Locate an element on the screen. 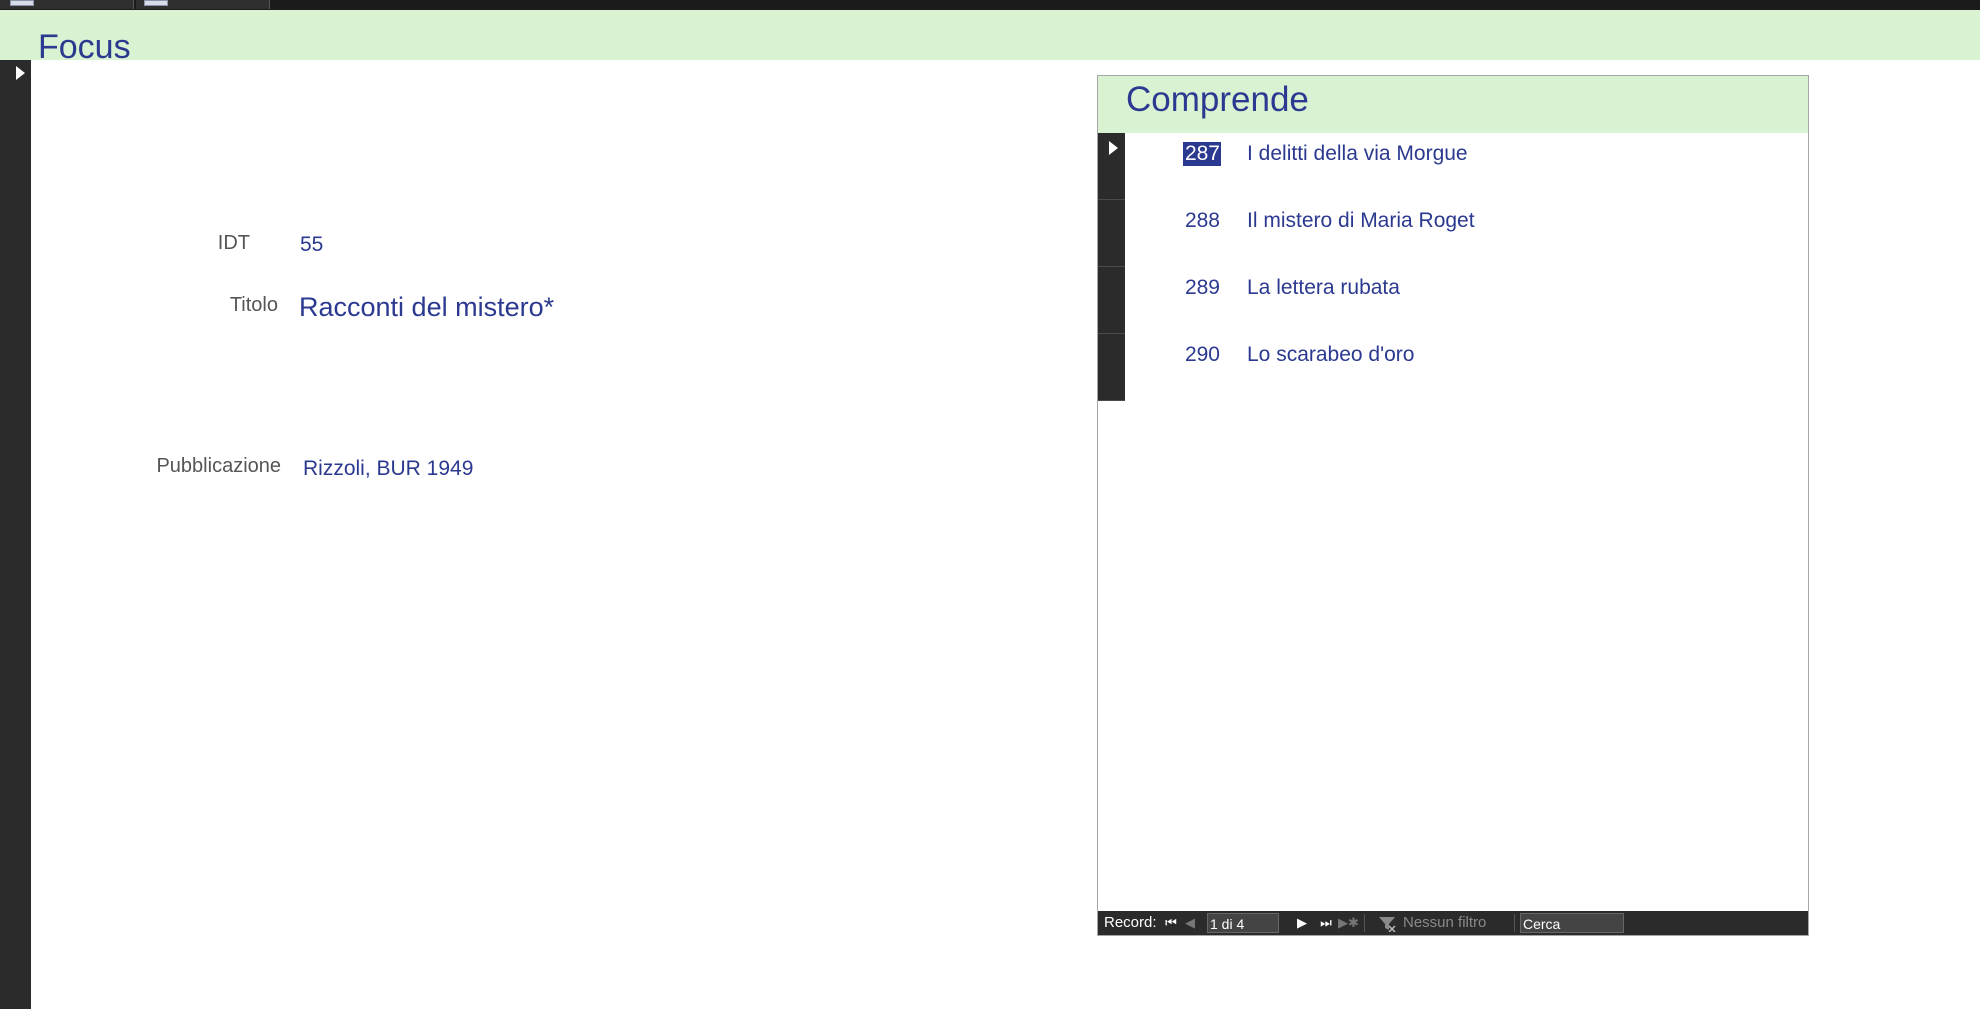  form-title: Focus is located at coordinates (84, 47).